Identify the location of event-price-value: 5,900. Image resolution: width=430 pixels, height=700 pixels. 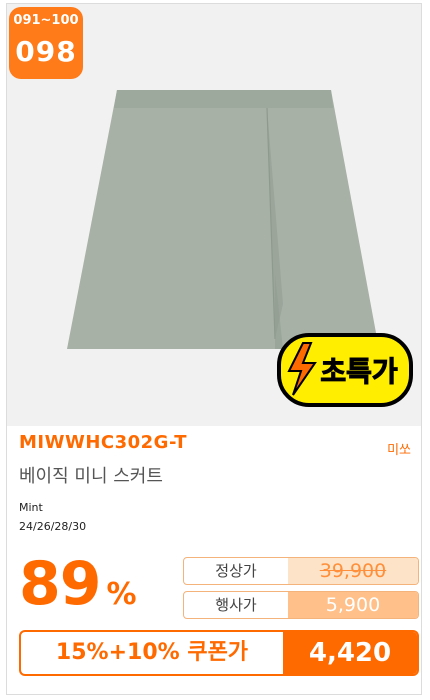
(353, 605).